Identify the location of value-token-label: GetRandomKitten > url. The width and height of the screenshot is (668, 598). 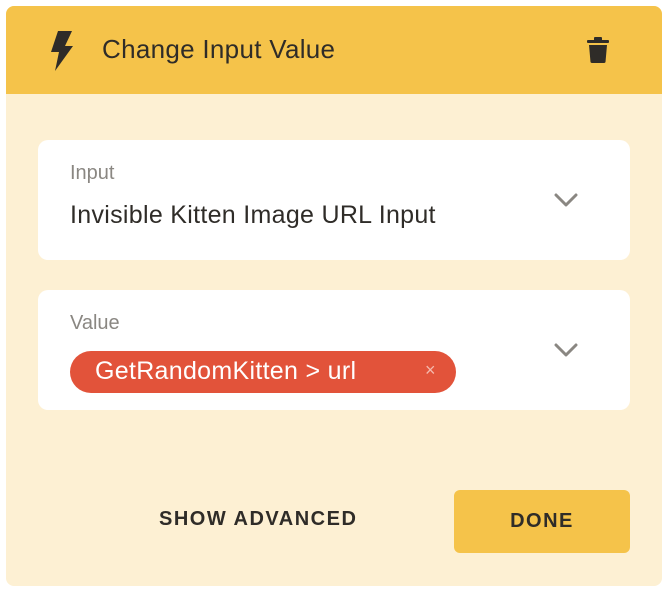
(226, 371).